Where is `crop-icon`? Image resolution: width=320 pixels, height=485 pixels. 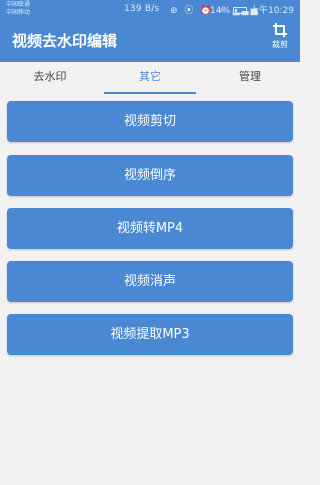
crop-icon is located at coordinates (280, 30).